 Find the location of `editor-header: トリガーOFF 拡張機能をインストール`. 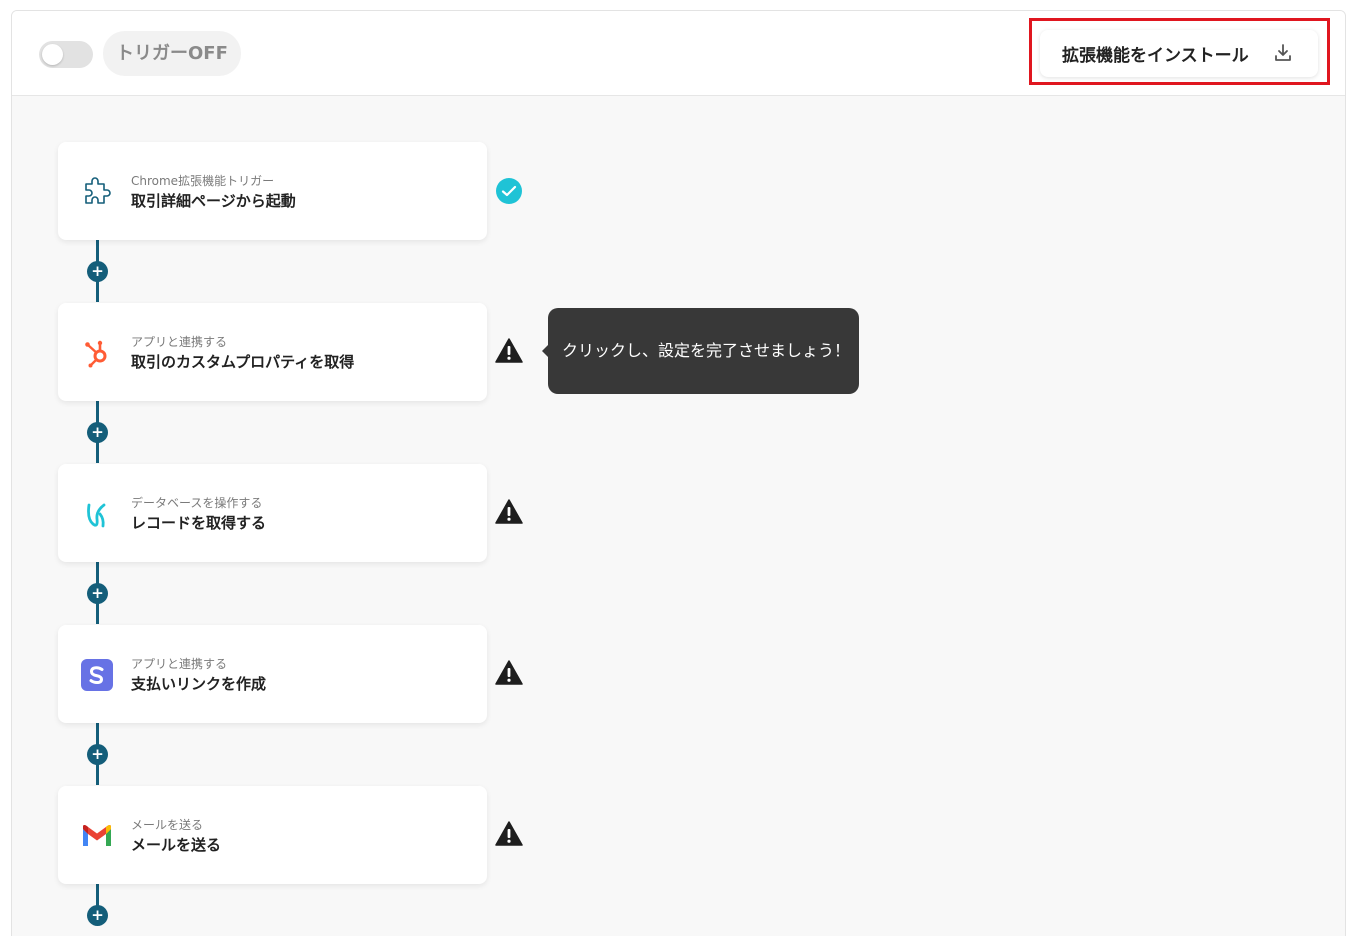

editor-header: トリガーOFF 拡張機能をインストール is located at coordinates (678, 53).